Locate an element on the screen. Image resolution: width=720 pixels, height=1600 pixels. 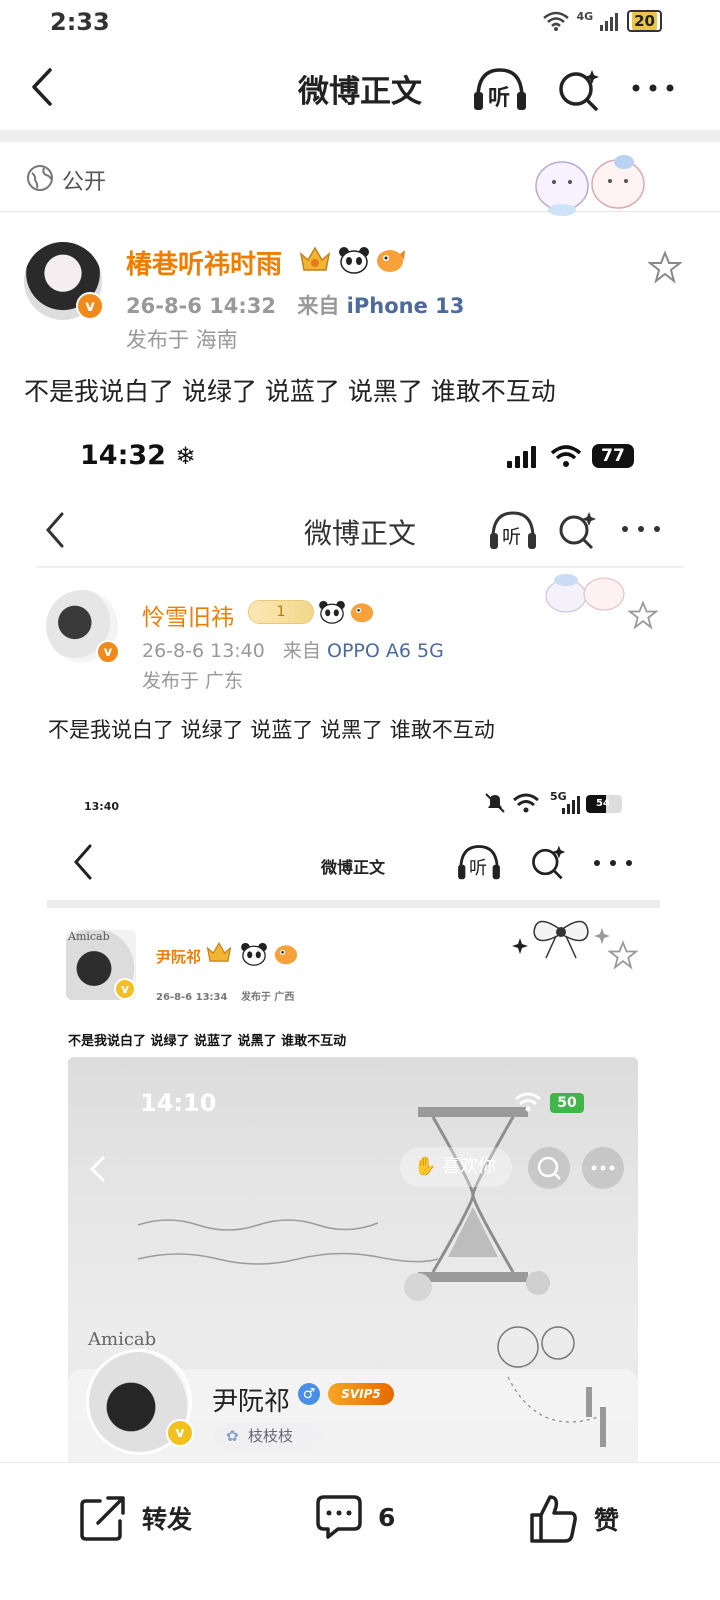
comment-count: 6 is located at coordinates (387, 1517).